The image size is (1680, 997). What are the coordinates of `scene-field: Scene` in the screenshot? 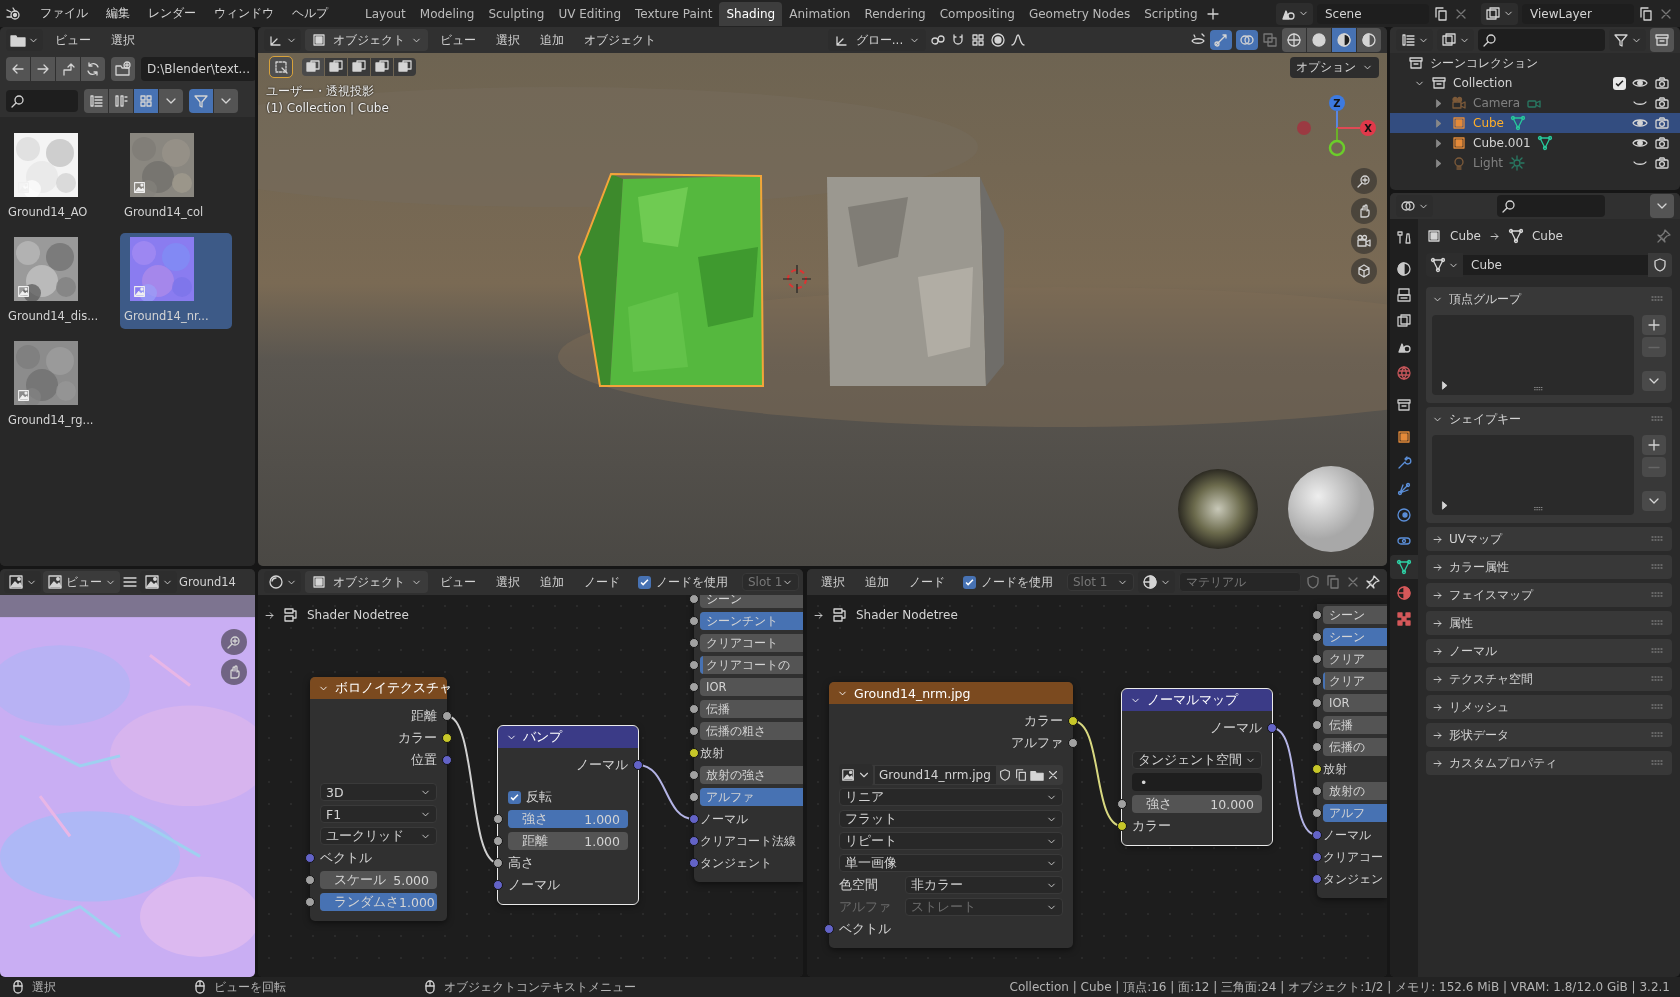 It's located at (1373, 13).